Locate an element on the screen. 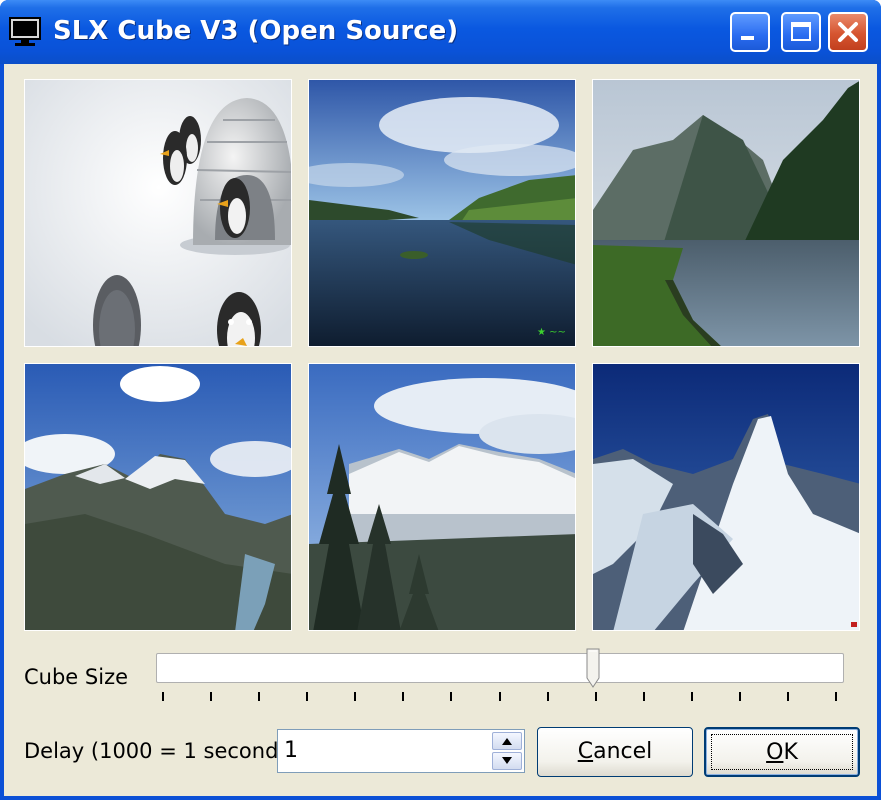 The height and width of the screenshot is (800, 881). alpine-peaks-image is located at coordinates (158, 497).